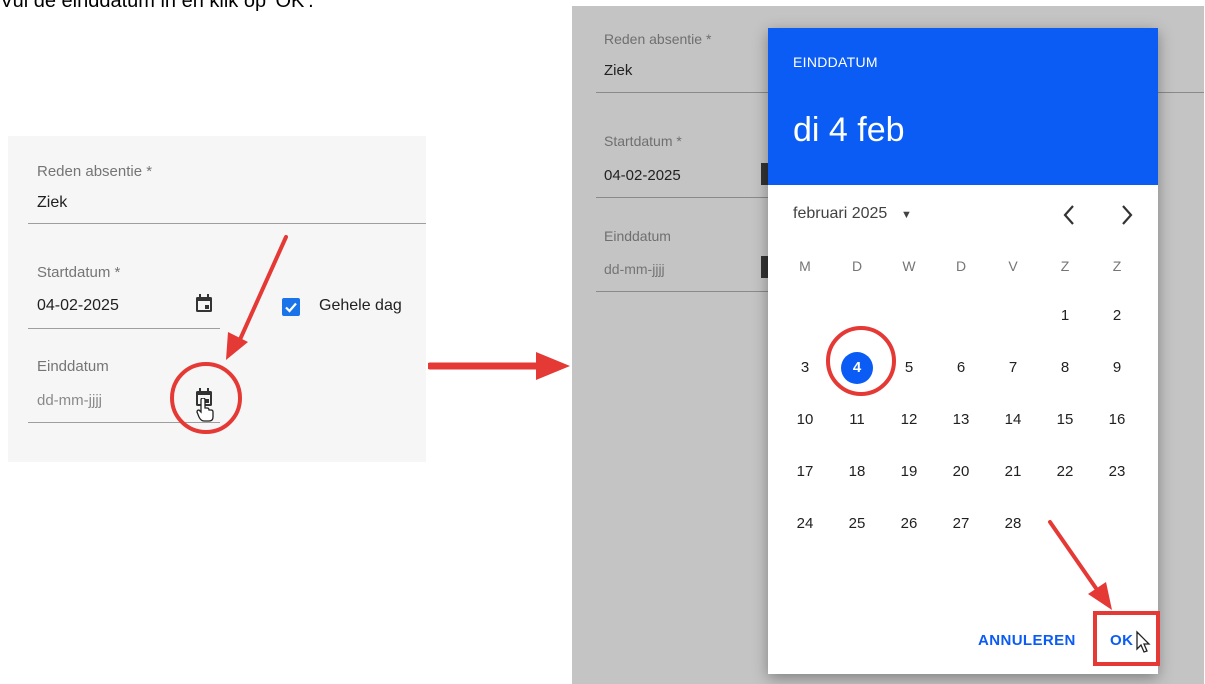  Describe the element at coordinates (205, 410) in the screenshot. I see `hand-cursor-icon` at that location.